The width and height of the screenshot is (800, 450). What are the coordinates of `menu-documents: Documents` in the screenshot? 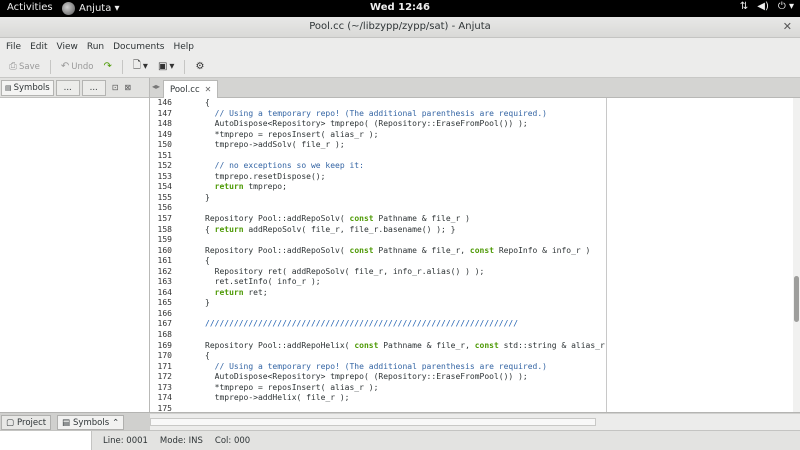 It's located at (138, 47).